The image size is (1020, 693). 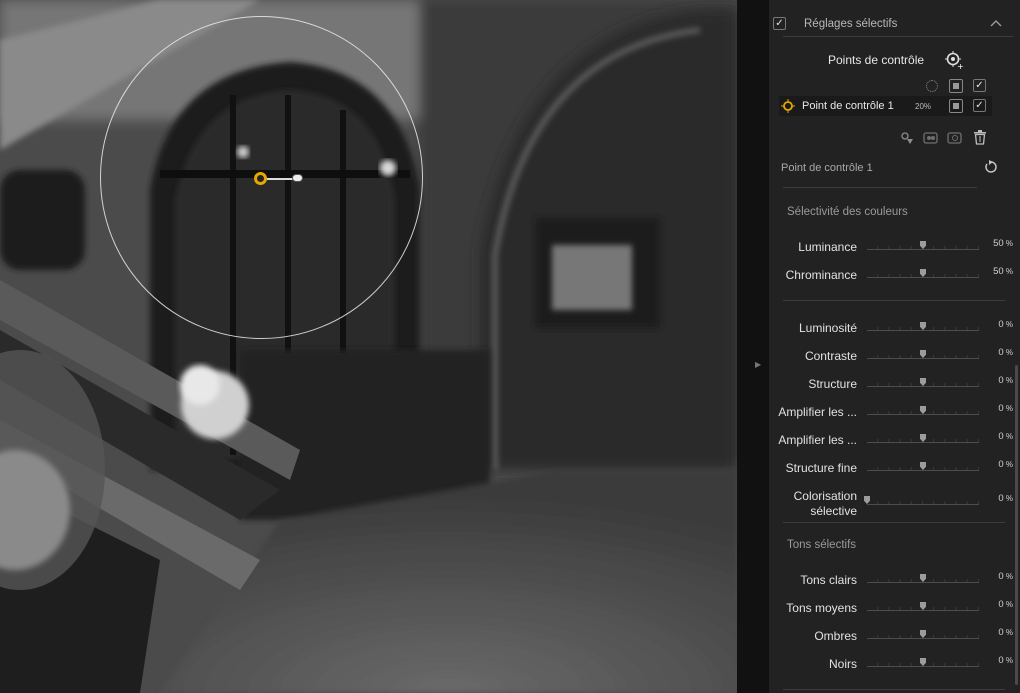 What do you see at coordinates (822, 545) in the screenshot?
I see `selective-tones-title: Tons sélectifs` at bounding box center [822, 545].